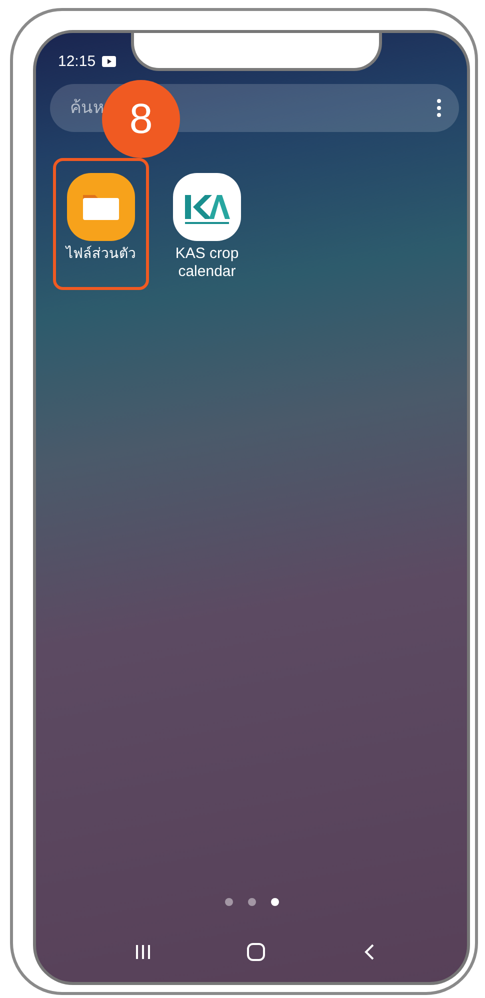  What do you see at coordinates (439, 108) in the screenshot?
I see `more-options-icon` at bounding box center [439, 108].